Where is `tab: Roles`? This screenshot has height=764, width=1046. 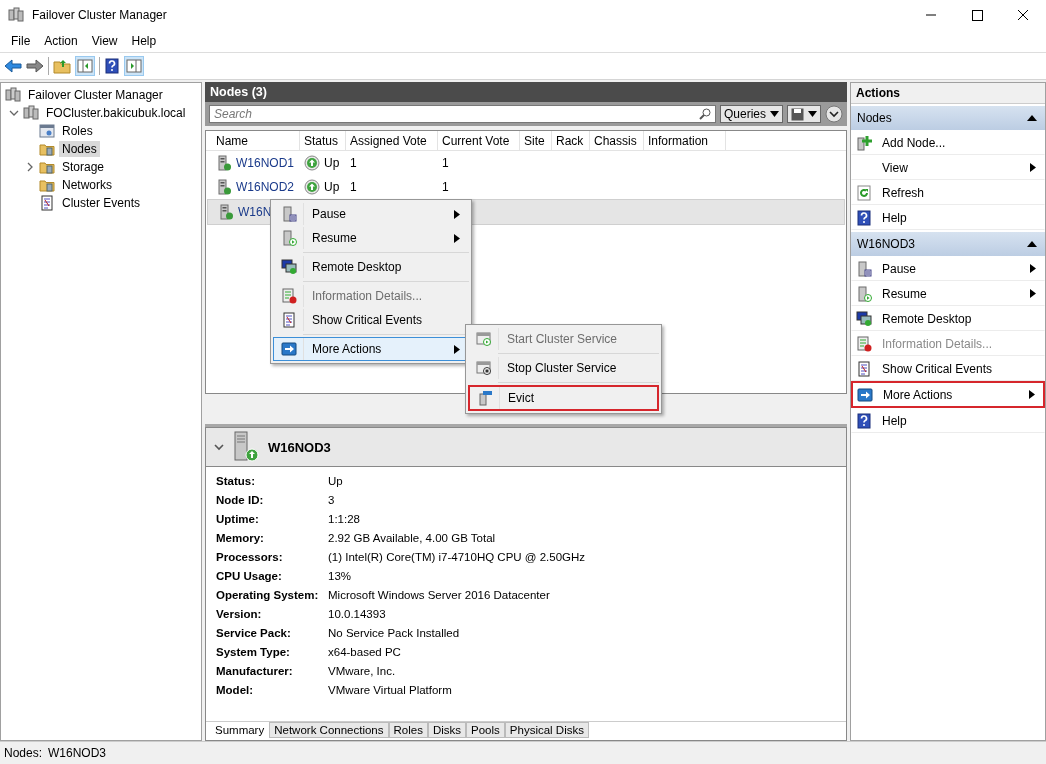 tab: Roles is located at coordinates (408, 730).